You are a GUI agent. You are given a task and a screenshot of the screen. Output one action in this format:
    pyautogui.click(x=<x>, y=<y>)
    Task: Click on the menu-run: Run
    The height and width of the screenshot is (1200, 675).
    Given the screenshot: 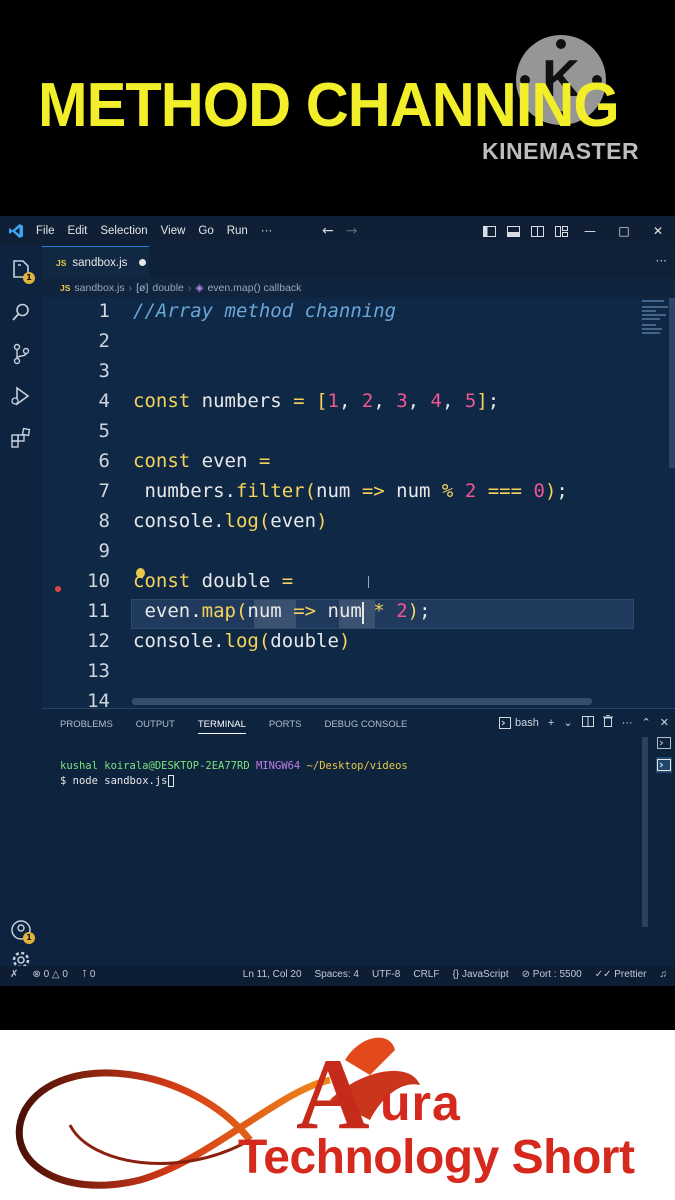 What is the action you would take?
    pyautogui.click(x=237, y=231)
    